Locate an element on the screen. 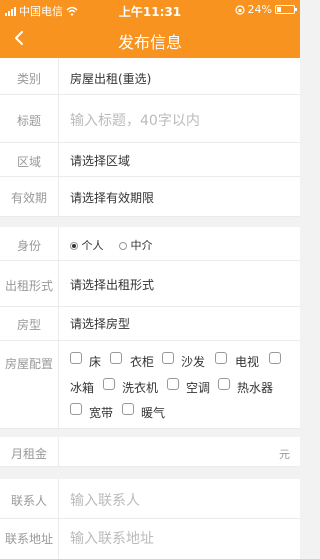 The width and height of the screenshot is (320, 559). room-type-select: 请选择房型 is located at coordinates (100, 323).